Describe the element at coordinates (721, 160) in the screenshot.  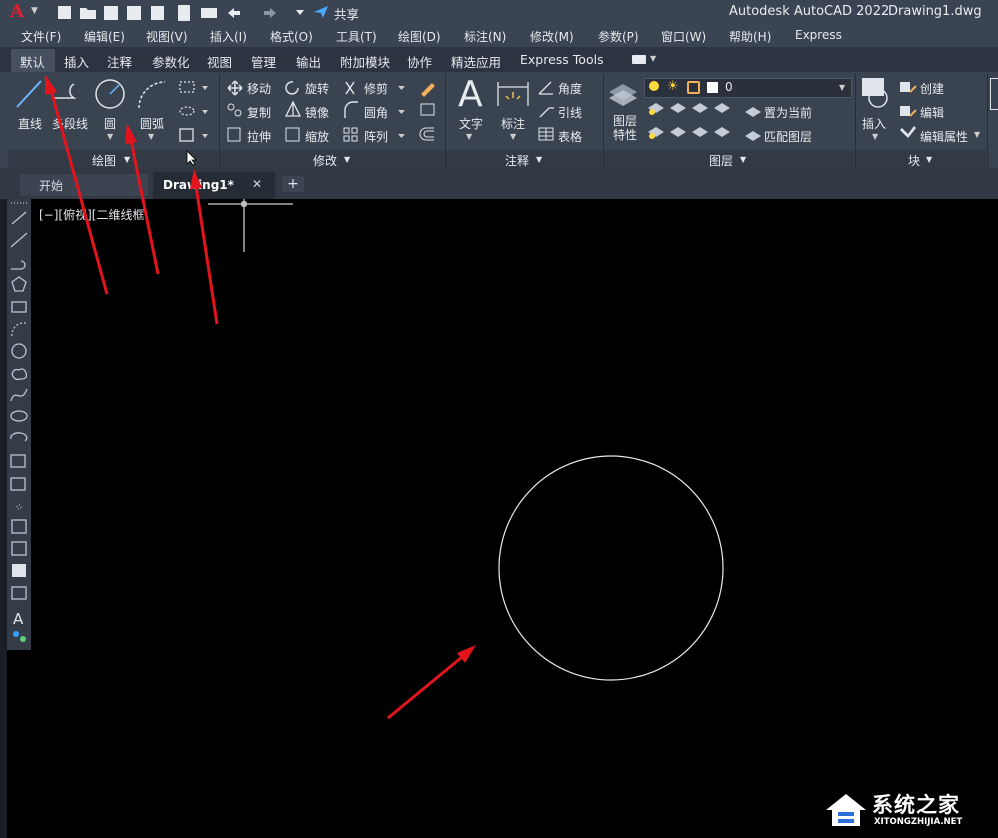
I see `layers-panel-title: 图层` at that location.